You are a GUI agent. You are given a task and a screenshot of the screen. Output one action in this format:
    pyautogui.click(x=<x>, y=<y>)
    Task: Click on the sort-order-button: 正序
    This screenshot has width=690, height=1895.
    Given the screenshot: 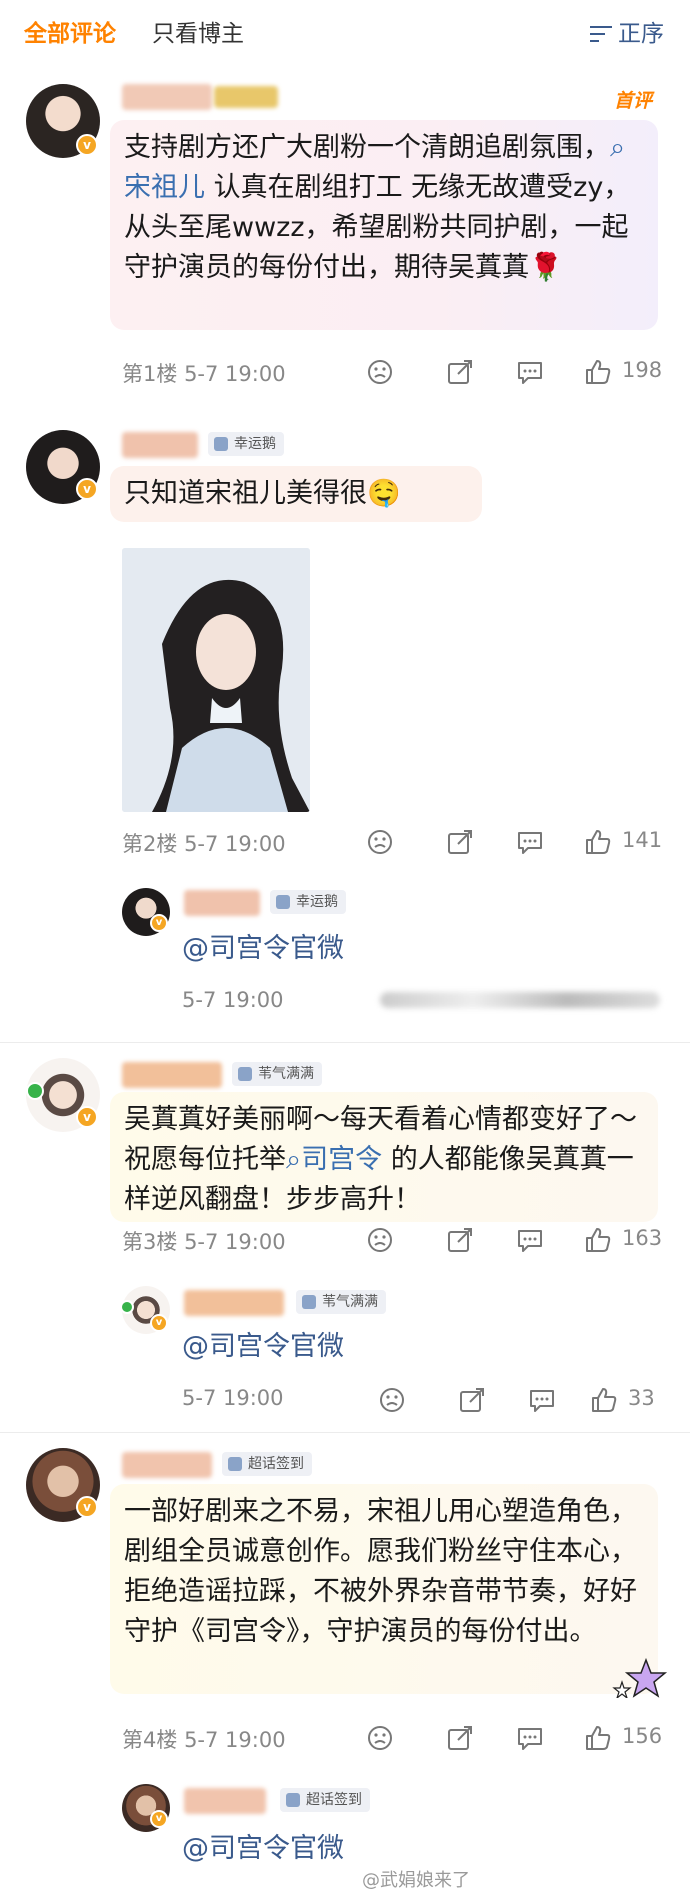 What is the action you would take?
    pyautogui.click(x=627, y=31)
    